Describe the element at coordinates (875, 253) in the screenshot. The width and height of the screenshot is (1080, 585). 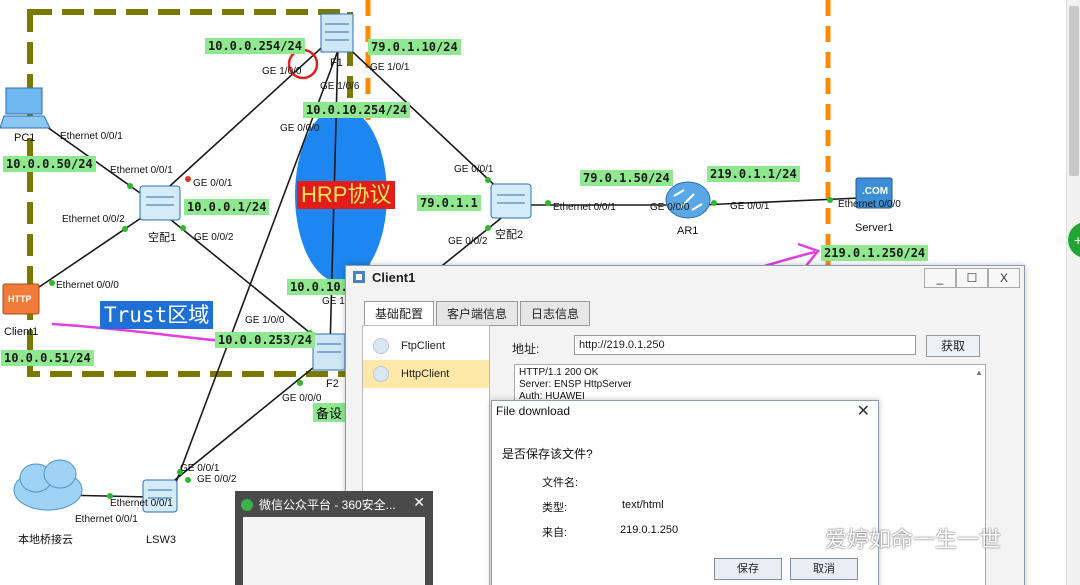
I see `addr-server1: 219.0.1.250/24` at that location.